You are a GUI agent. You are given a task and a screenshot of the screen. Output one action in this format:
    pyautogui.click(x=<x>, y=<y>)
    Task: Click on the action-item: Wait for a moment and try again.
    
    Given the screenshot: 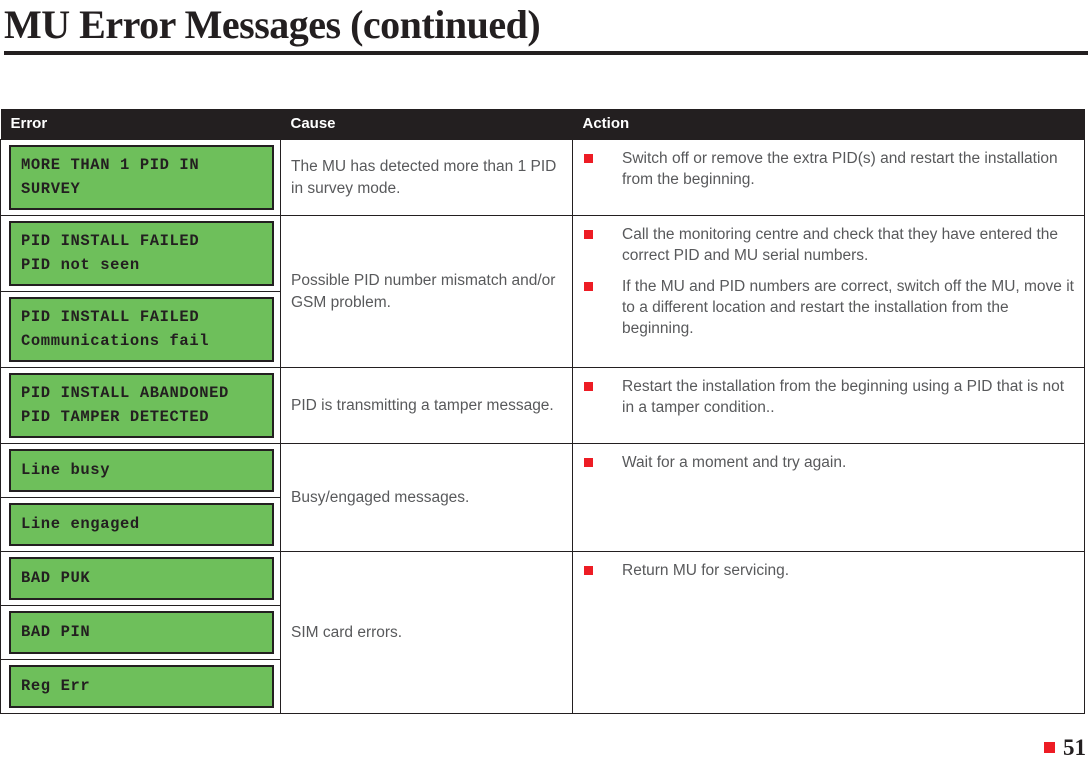 What is the action you would take?
    pyautogui.click(x=823, y=462)
    